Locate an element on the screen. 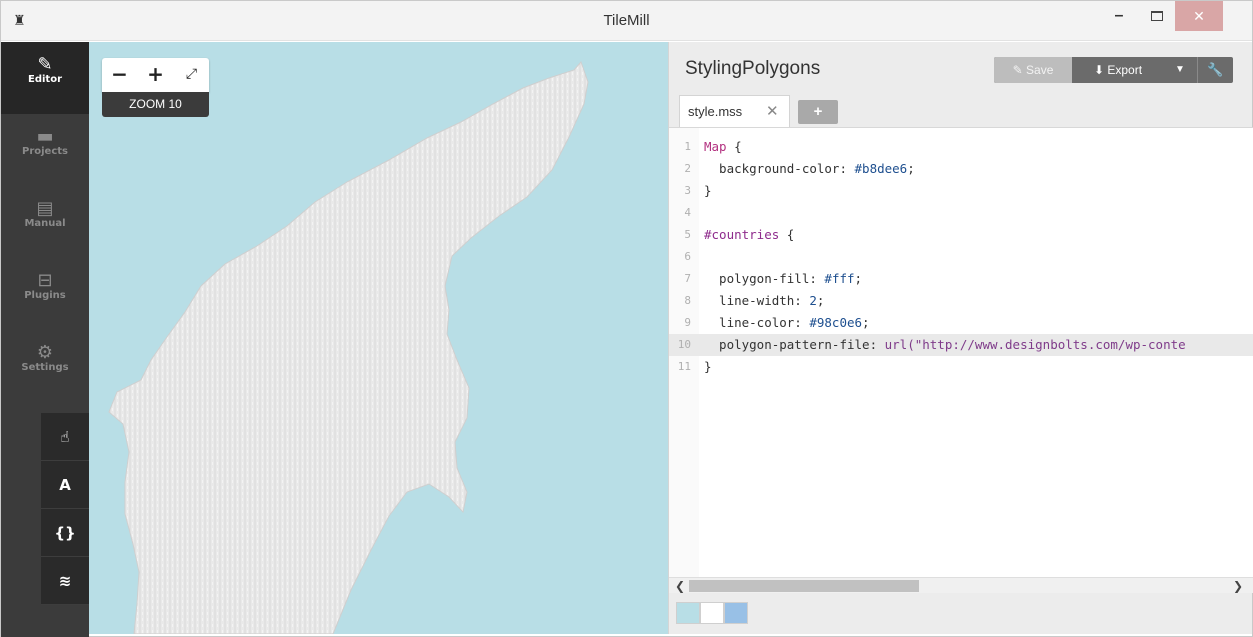 This screenshot has height=637, width=1253. line-number: 7 is located at coordinates (687, 278).